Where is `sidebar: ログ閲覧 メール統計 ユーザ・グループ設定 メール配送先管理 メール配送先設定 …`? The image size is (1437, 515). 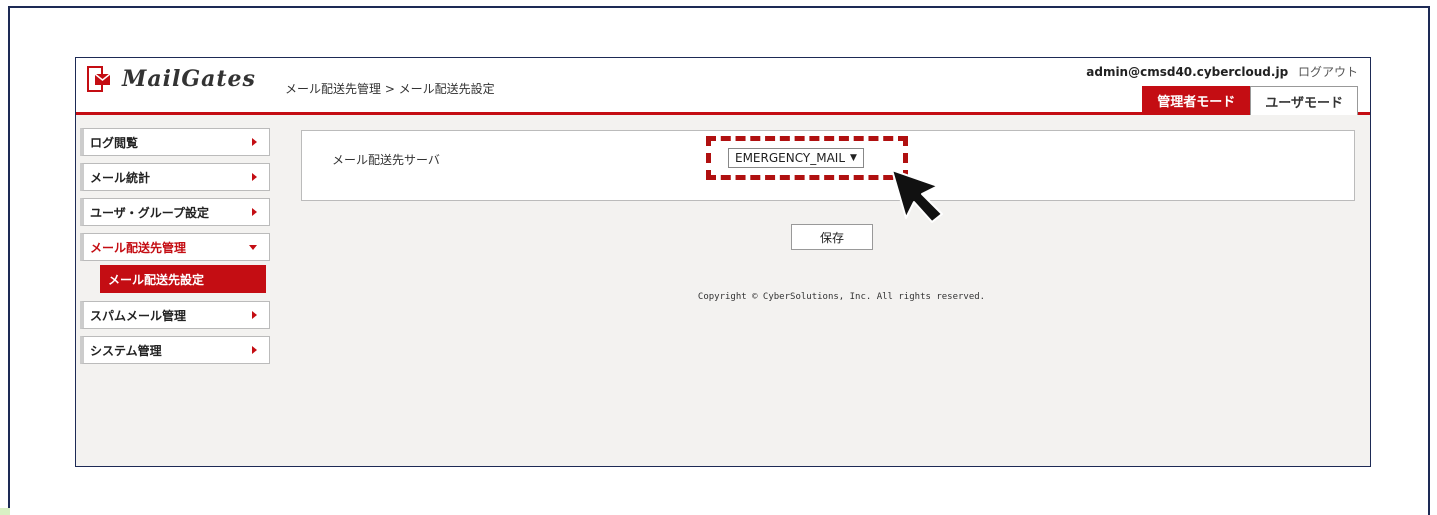
sidebar: ログ閲覧 メール統計 ユーザ・グループ設定 メール配送先管理 メール配送先設定 … is located at coordinates (175, 249).